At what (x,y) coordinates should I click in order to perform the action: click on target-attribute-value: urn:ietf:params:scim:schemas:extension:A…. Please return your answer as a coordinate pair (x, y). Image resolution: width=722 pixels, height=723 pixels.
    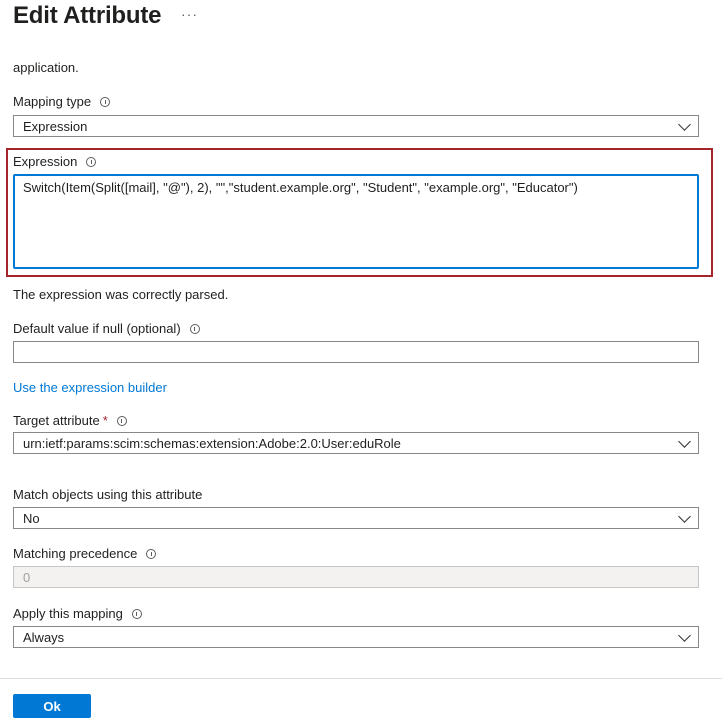
    Looking at the image, I should click on (212, 443).